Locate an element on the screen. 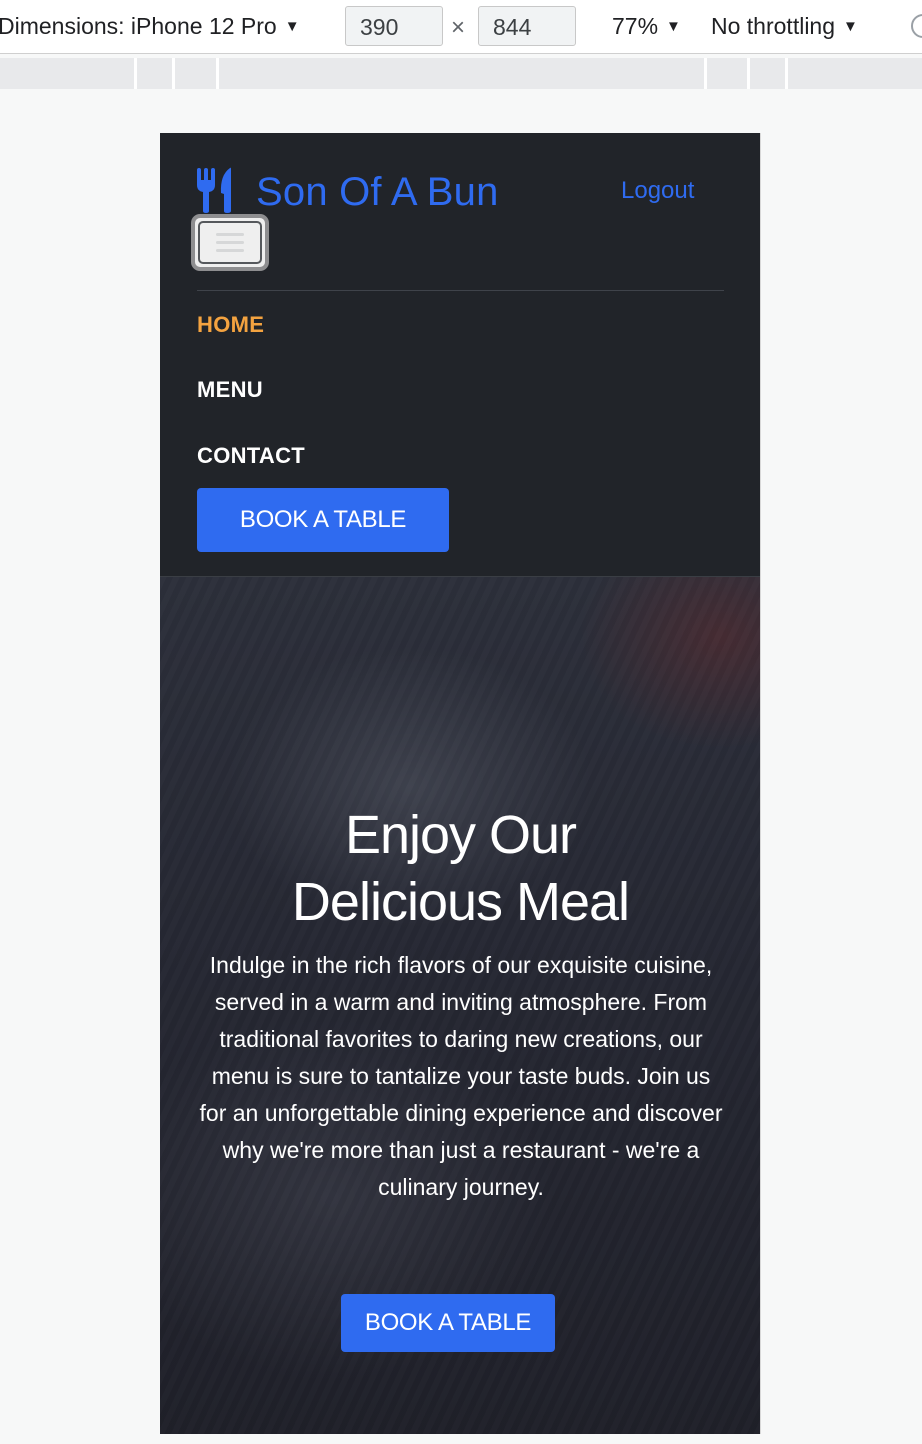 The height and width of the screenshot is (1444, 922). zoom-dropdown: 77% ▼ is located at coordinates (646, 26).